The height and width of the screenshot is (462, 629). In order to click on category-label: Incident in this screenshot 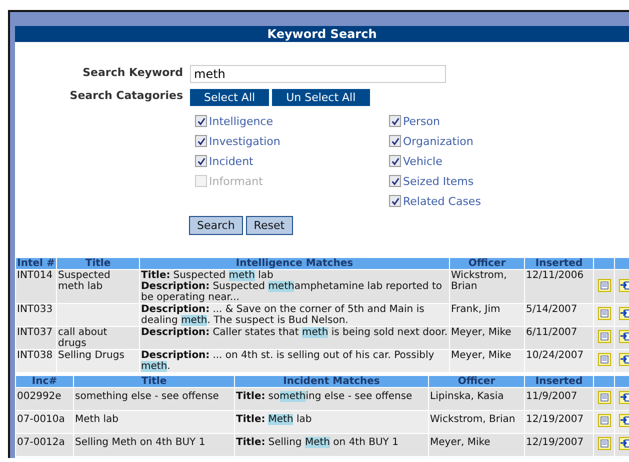, I will do `click(231, 161)`.